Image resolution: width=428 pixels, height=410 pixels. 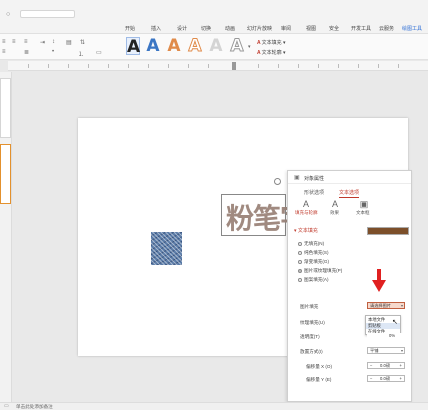 What do you see at coordinates (306, 204) in the screenshot?
I see `fill-outline-icon: A` at bounding box center [306, 204].